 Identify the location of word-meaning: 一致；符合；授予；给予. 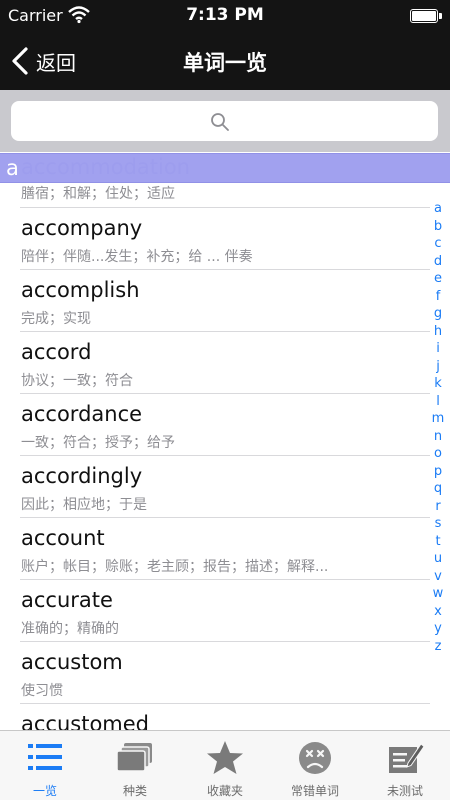
(98, 443).